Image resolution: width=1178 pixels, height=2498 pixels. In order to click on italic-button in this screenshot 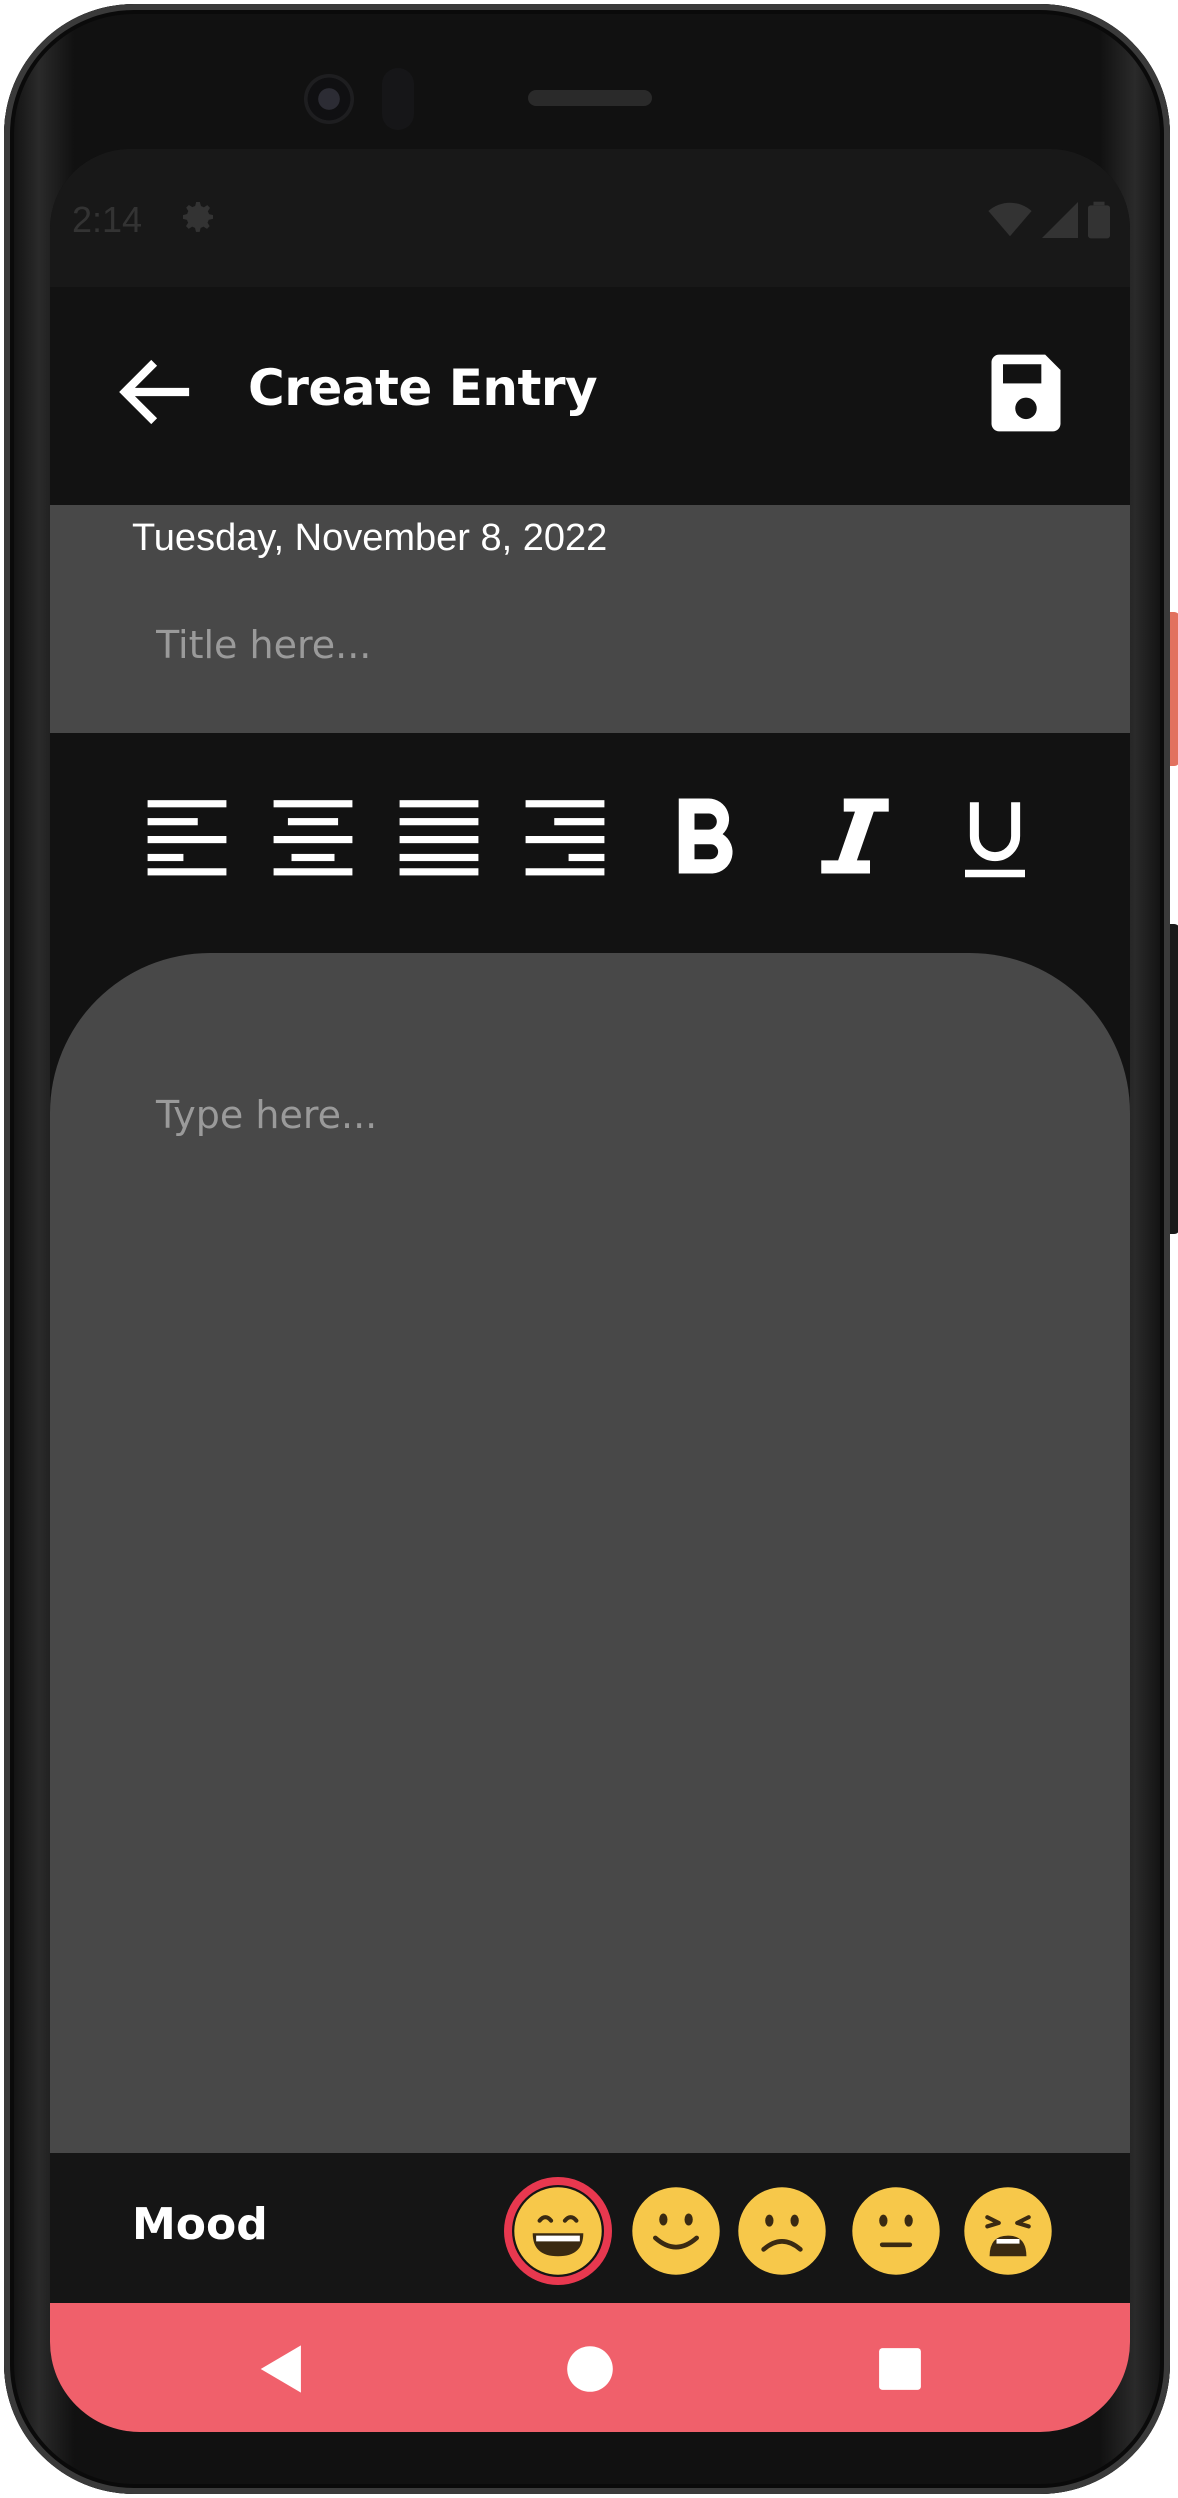, I will do `click(855, 836)`.